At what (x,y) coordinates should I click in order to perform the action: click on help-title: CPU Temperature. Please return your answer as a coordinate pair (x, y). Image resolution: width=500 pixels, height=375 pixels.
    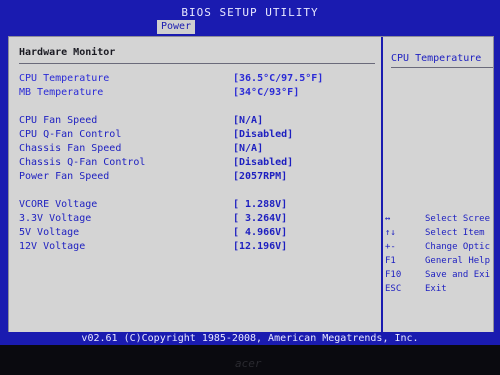
    Looking at the image, I should click on (436, 58).